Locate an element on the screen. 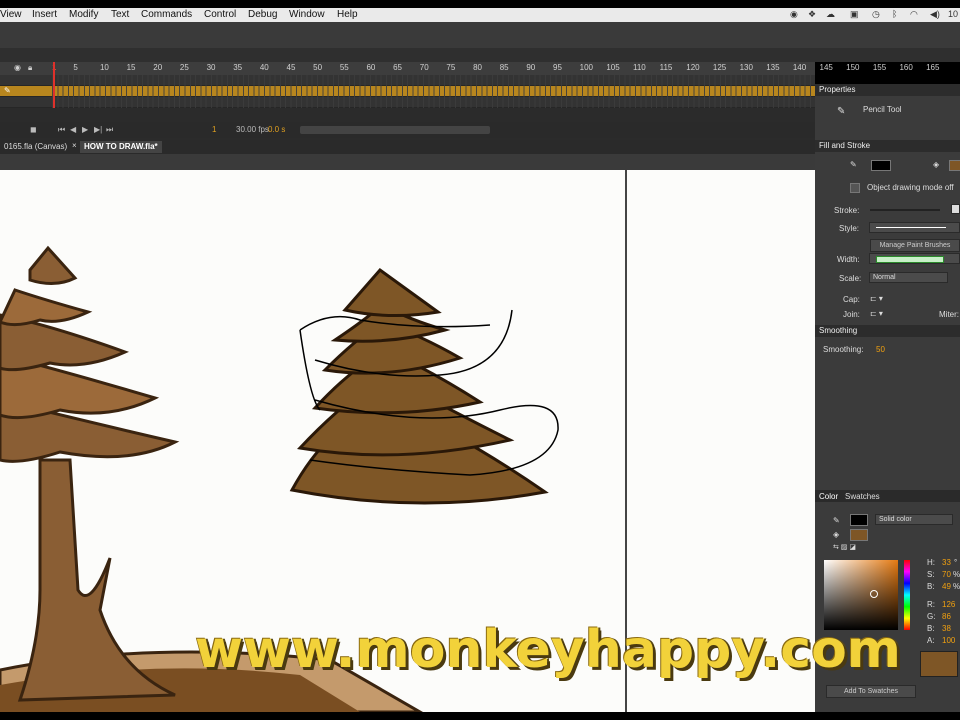 The height and width of the screenshot is (720, 960). frame-number: 15 is located at coordinates (131, 67).